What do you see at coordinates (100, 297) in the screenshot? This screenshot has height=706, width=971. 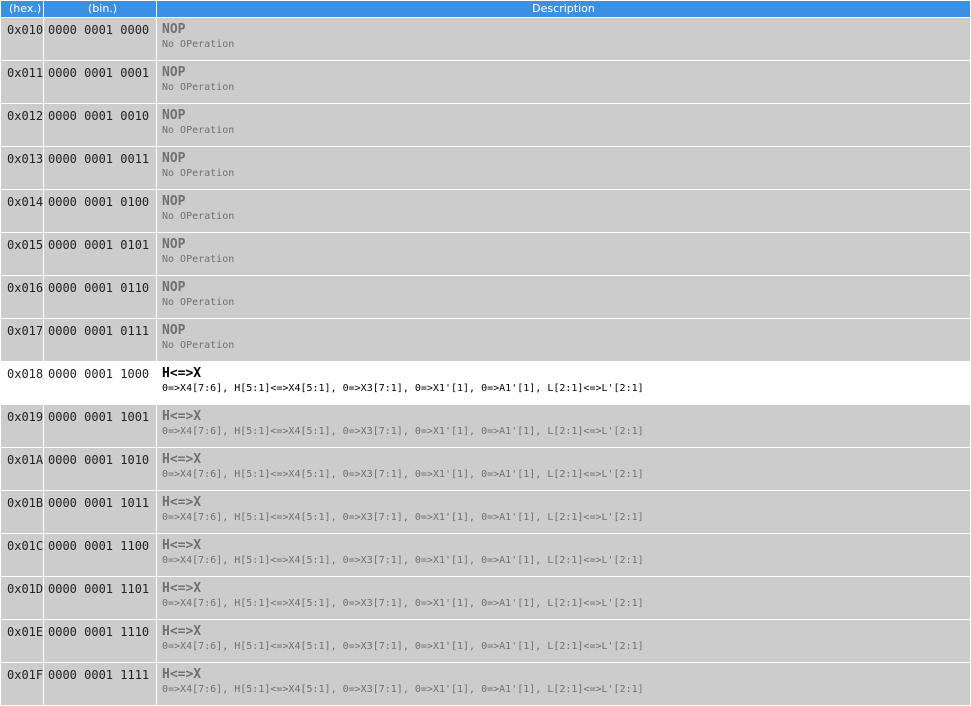 I see `opcode-bin: 0000 0001 0110` at bounding box center [100, 297].